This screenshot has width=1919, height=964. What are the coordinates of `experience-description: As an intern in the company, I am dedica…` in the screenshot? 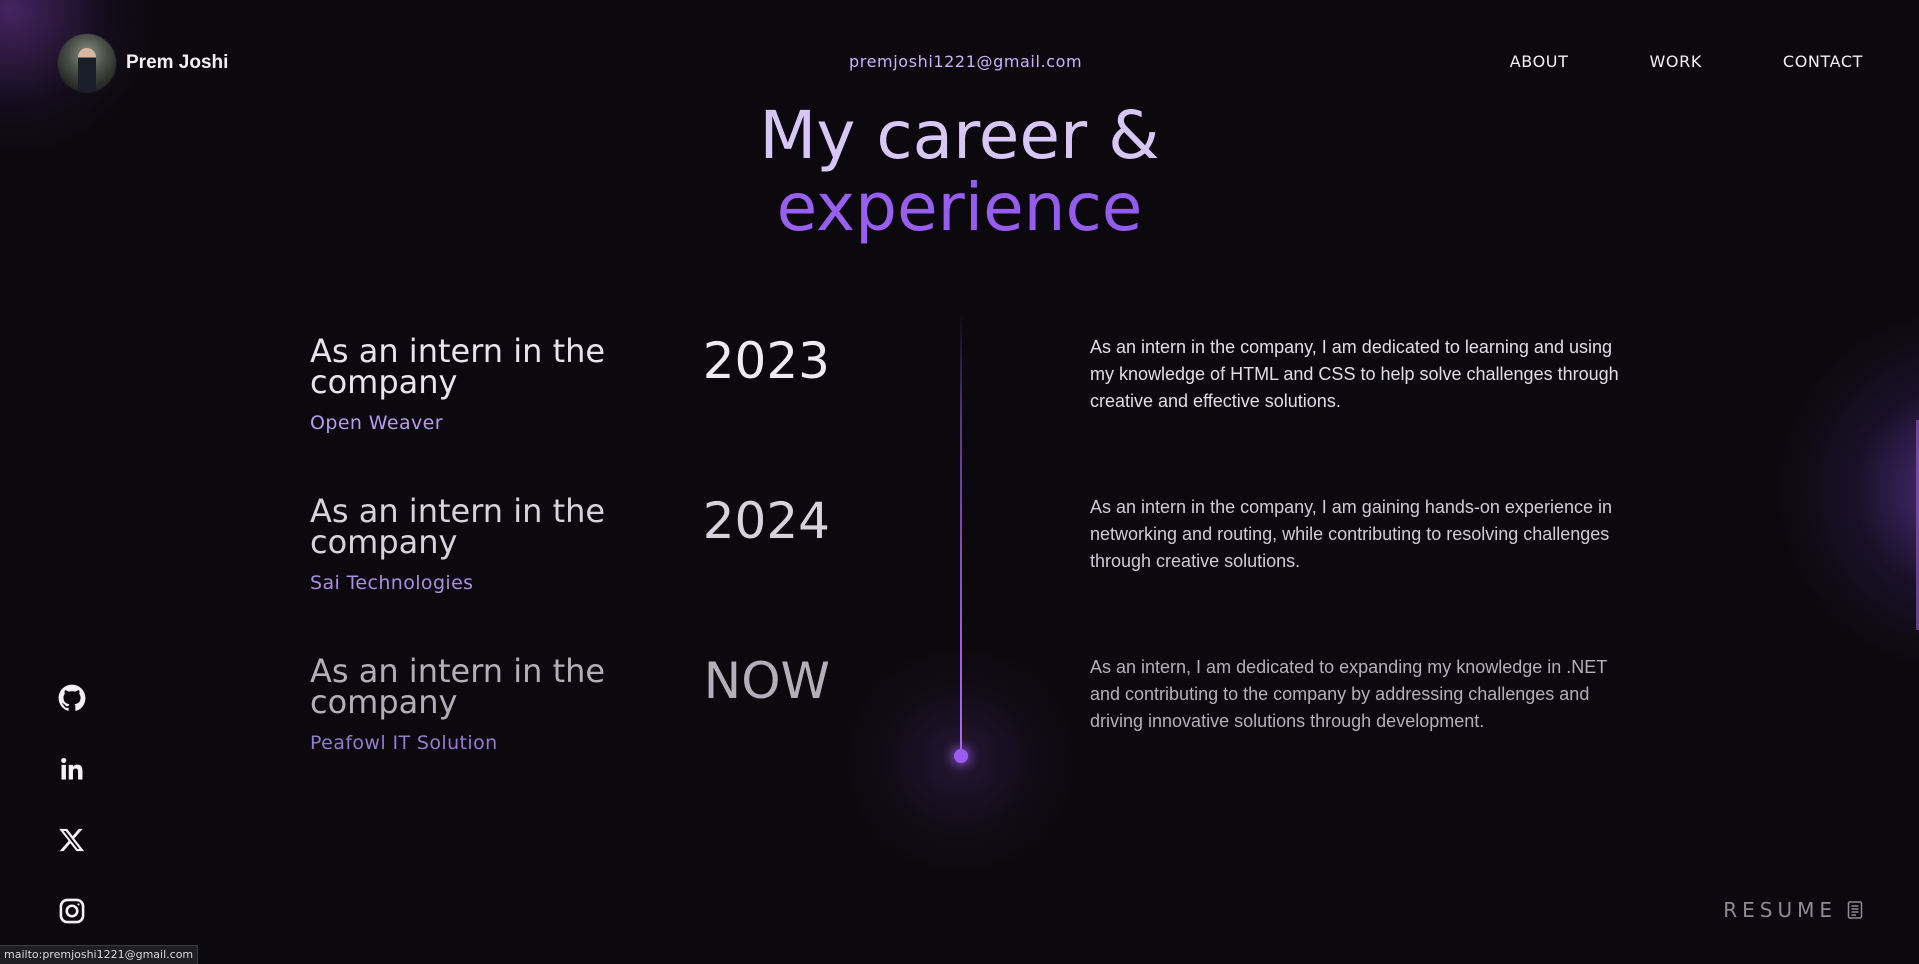 It's located at (1354, 374).